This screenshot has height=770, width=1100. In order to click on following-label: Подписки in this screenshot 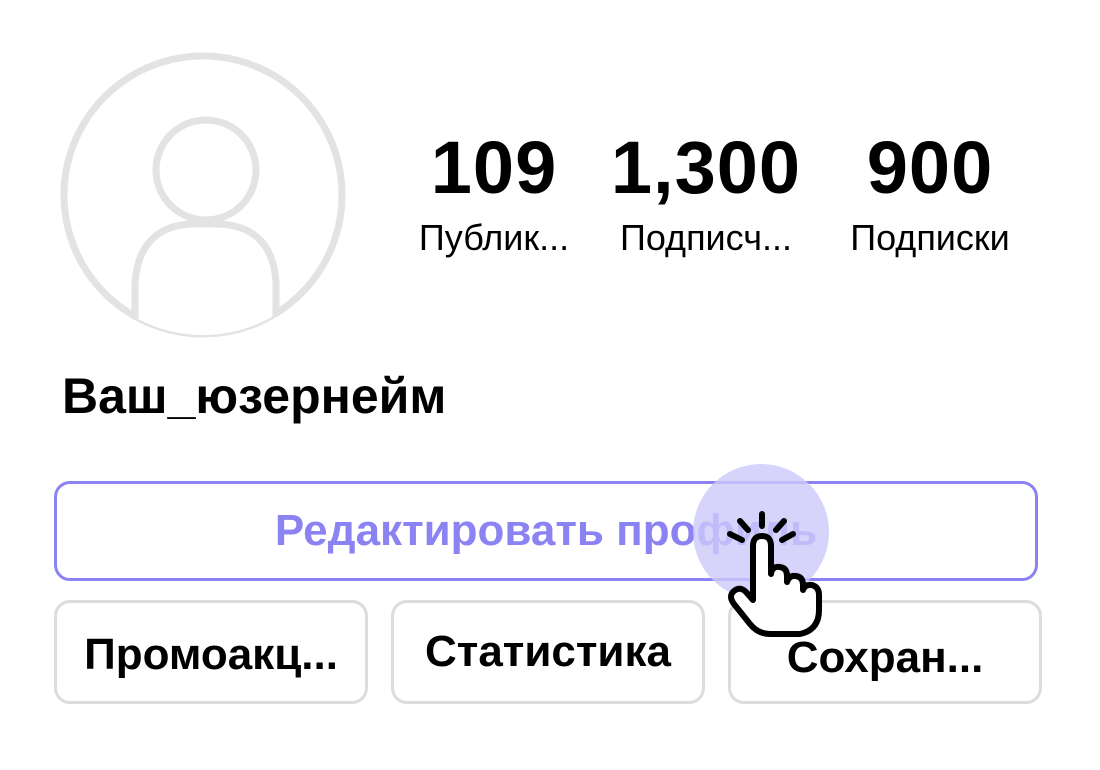, I will do `click(930, 237)`.